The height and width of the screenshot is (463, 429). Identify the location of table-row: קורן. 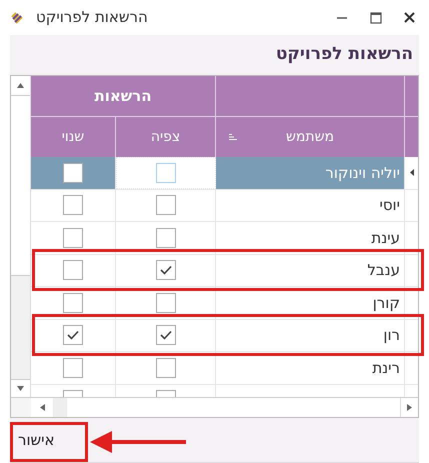
(224, 303).